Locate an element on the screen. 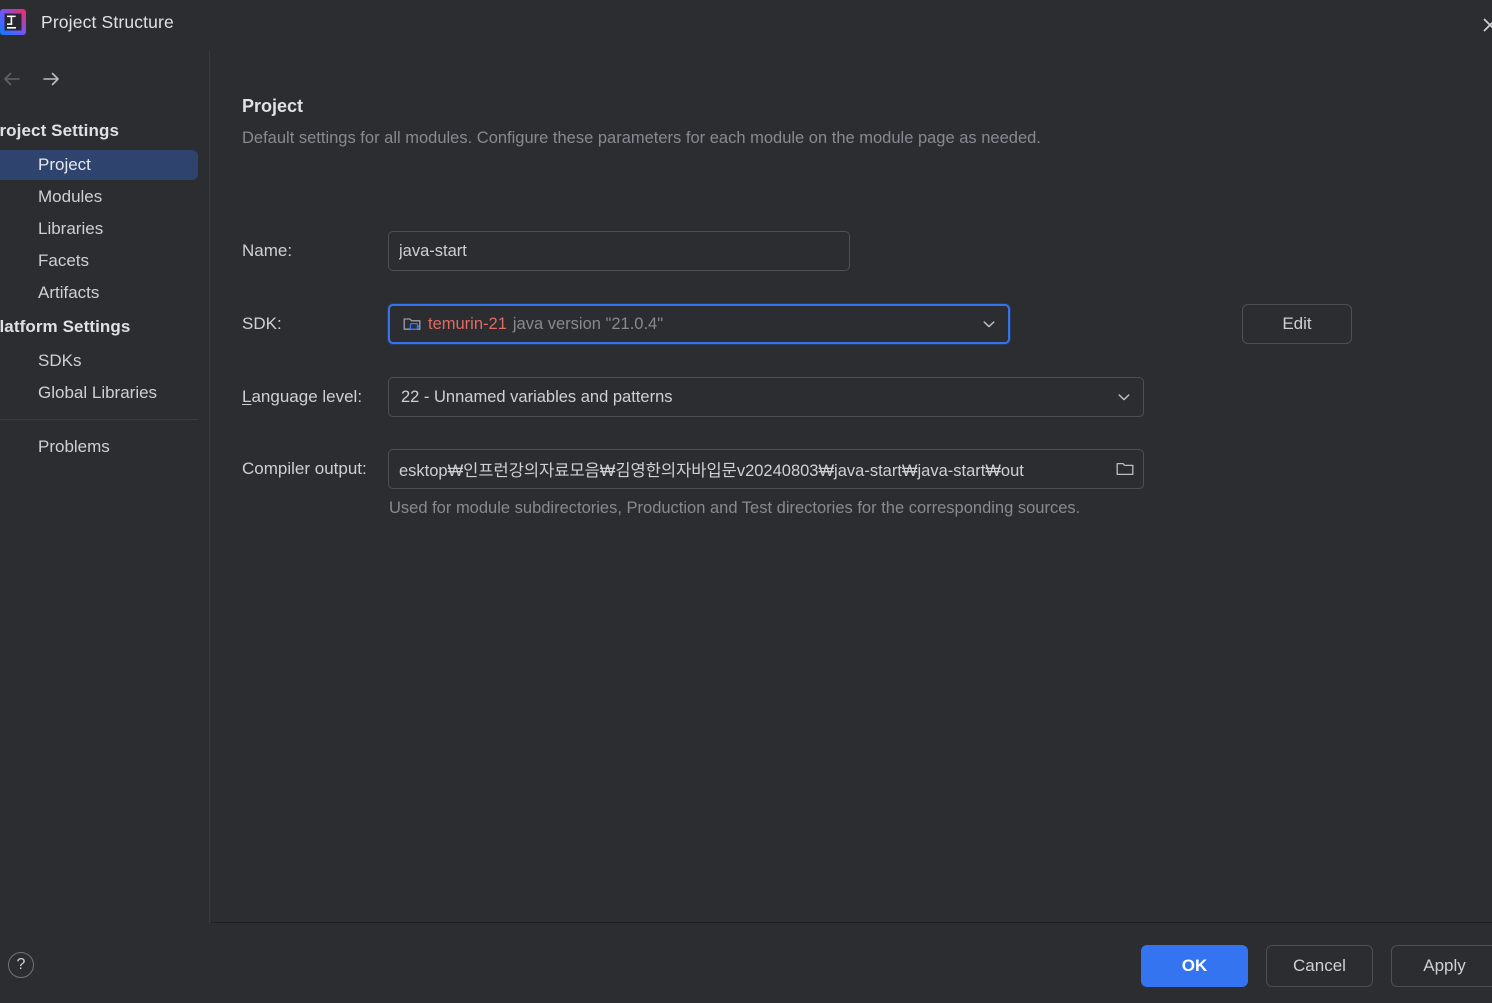 This screenshot has width=1492, height=1003. language-level-label: Language level: is located at coordinates (302, 397).